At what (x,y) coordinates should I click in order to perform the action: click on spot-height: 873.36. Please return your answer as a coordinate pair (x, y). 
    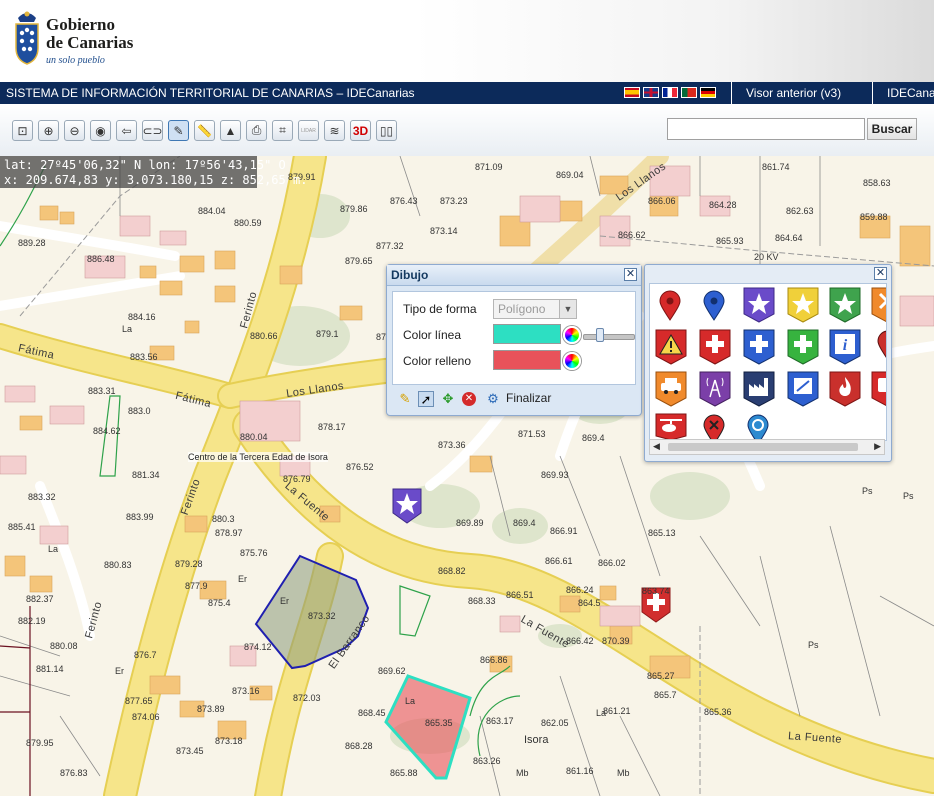
    Looking at the image, I should click on (452, 445).